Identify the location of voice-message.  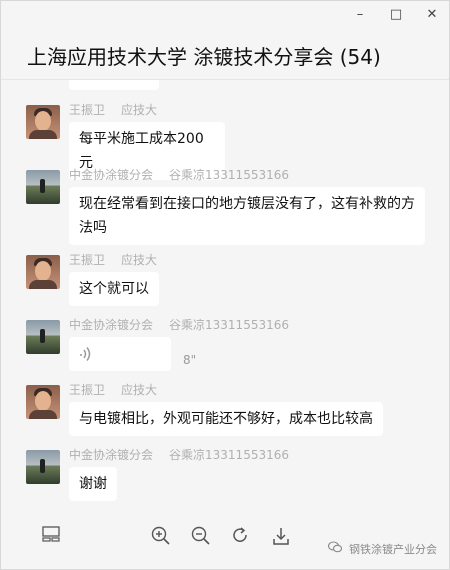
(120, 354).